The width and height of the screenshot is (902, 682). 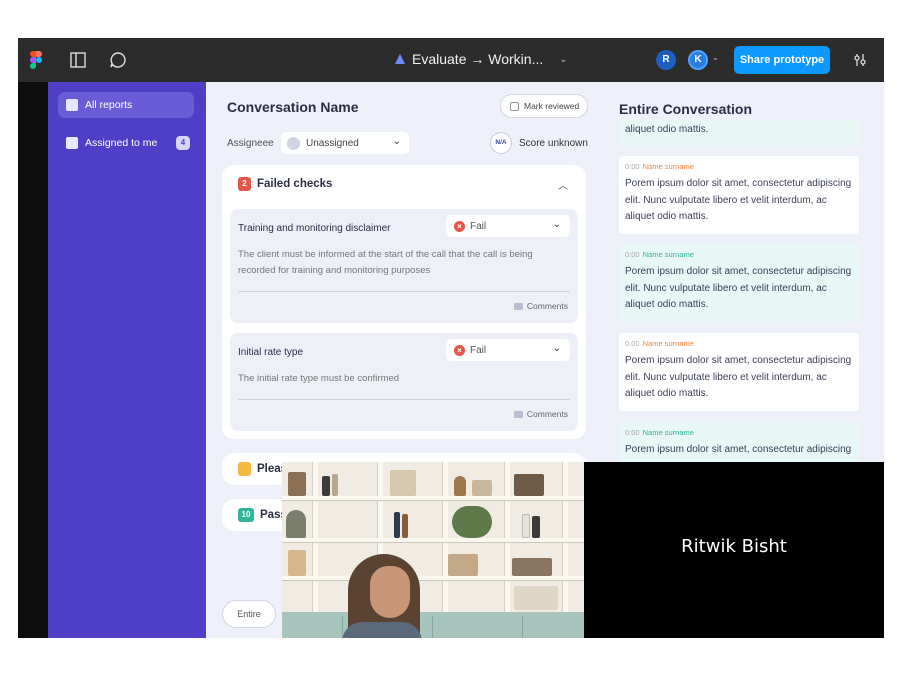 What do you see at coordinates (295, 184) in the screenshot?
I see `failed-checks-title: Failed checks` at bounding box center [295, 184].